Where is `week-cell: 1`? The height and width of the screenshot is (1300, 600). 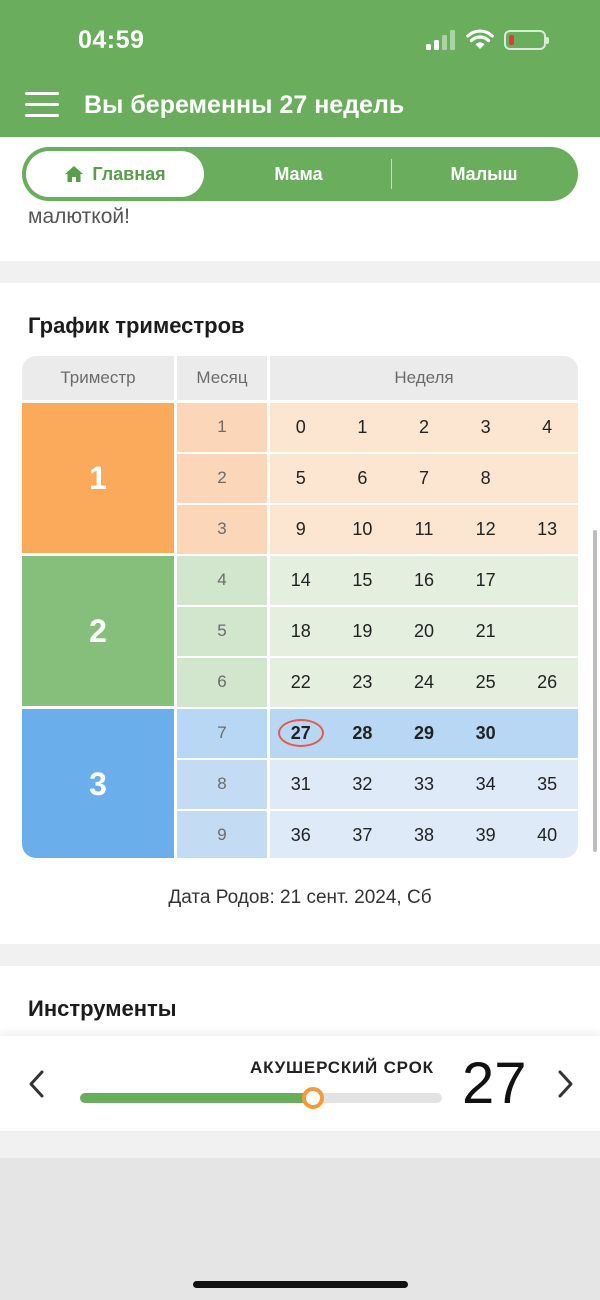 week-cell: 1 is located at coordinates (363, 427).